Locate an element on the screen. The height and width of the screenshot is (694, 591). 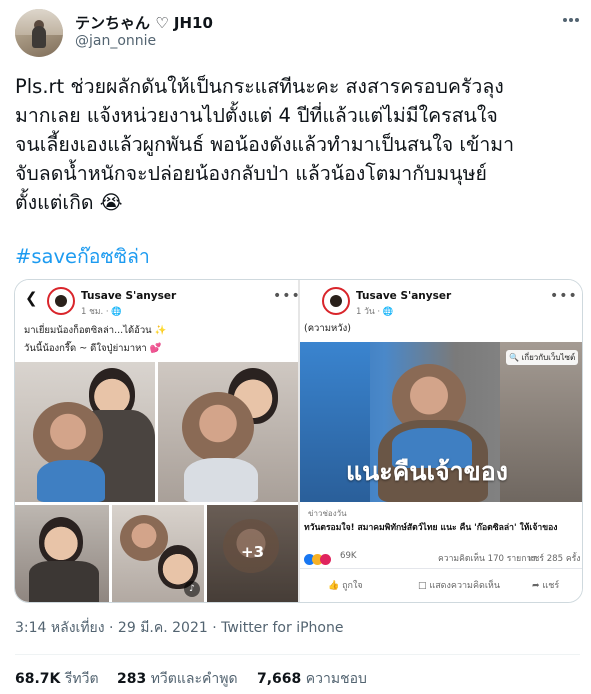
more-photos-count: +3 is located at coordinates (253, 552).